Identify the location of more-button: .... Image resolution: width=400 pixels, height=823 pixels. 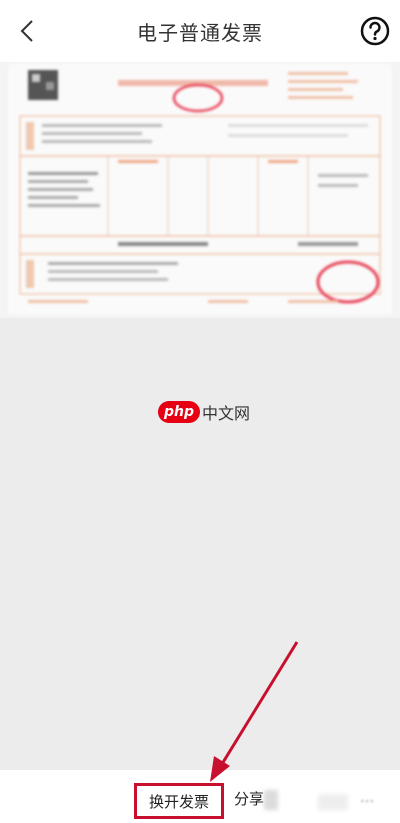
(367, 797).